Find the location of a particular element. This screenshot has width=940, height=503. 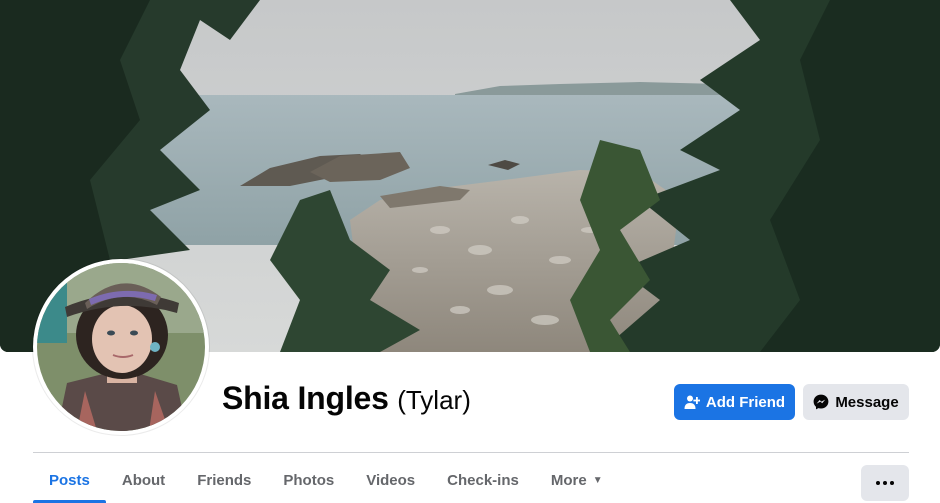

tab-check-ins: Check-ins is located at coordinates (483, 480).